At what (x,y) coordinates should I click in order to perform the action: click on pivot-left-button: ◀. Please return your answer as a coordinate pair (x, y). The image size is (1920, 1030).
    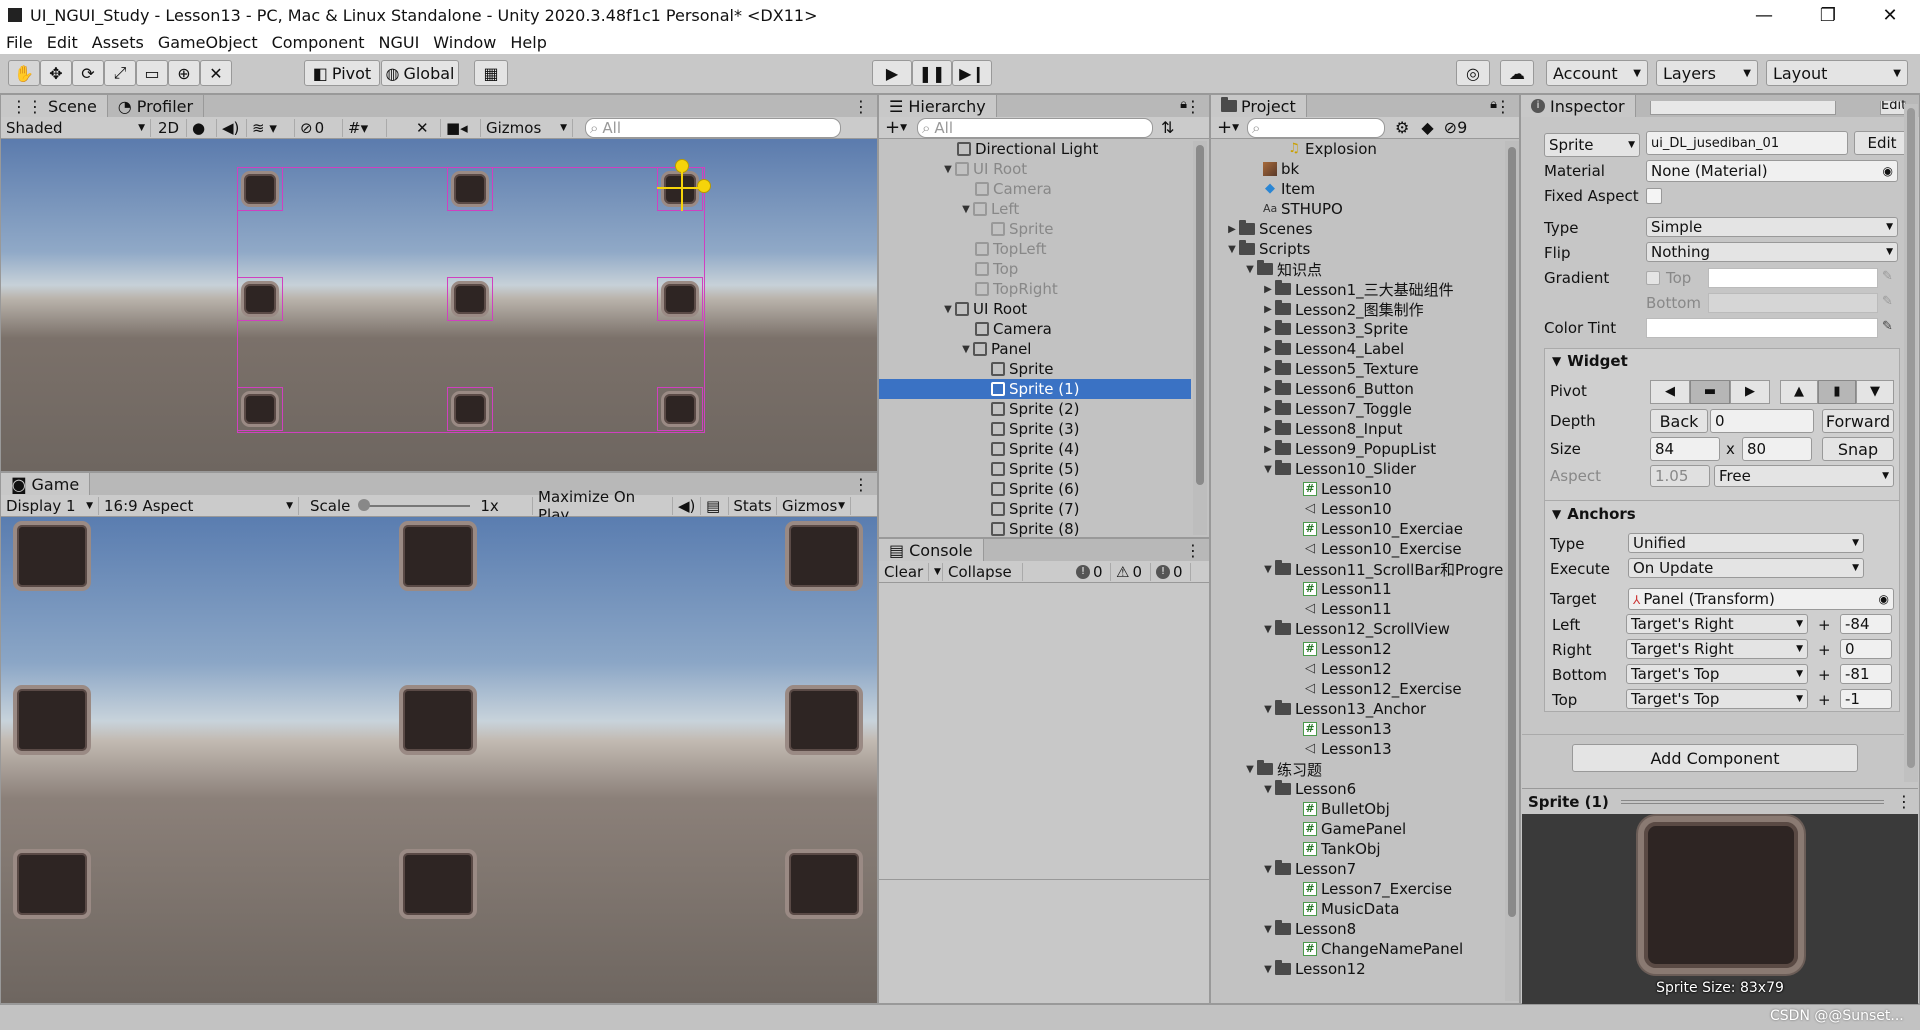
    Looking at the image, I should click on (1670, 392).